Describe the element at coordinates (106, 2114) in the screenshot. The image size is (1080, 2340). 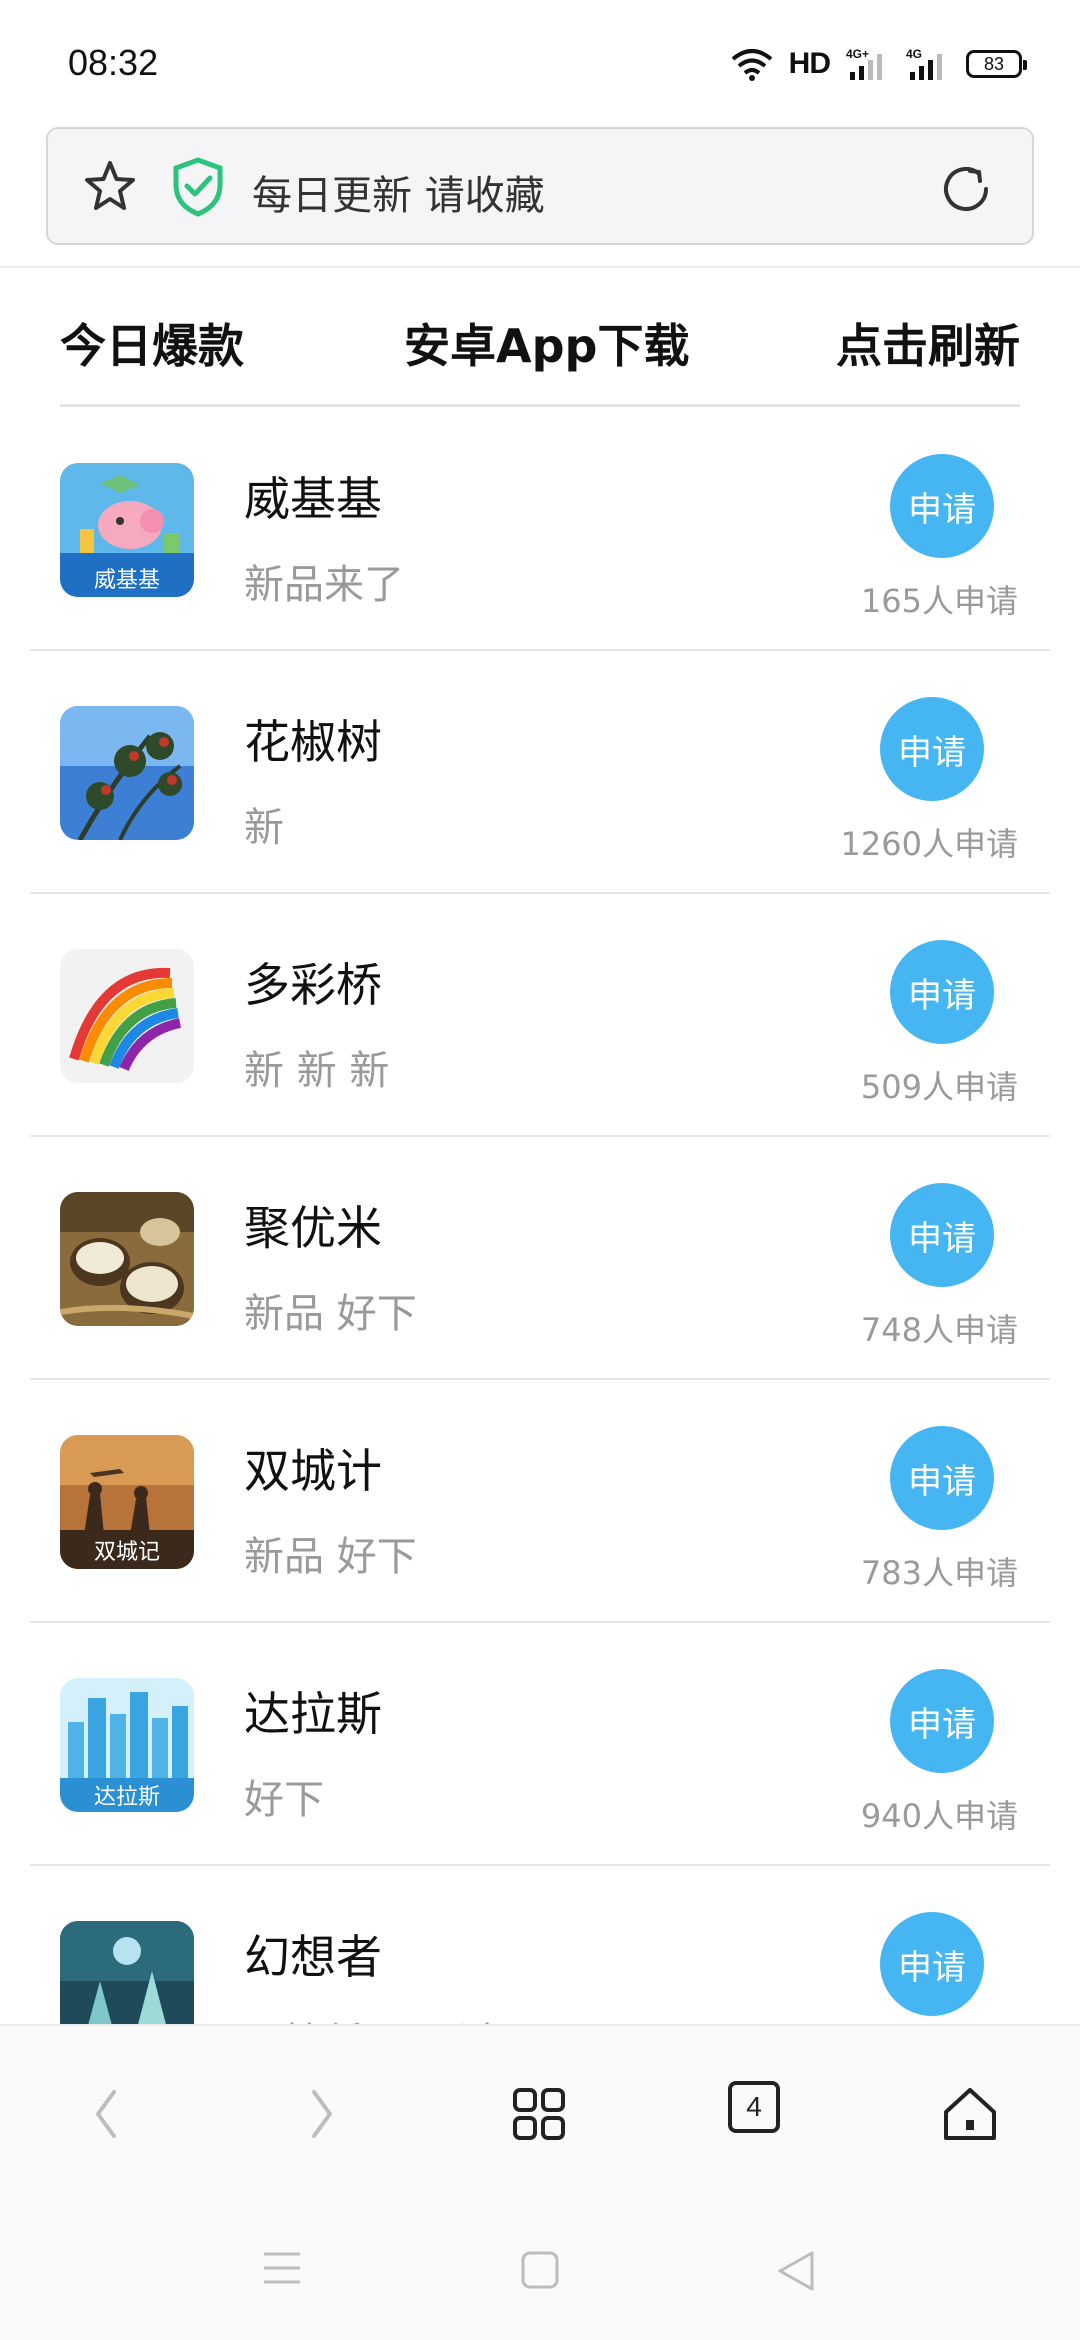
I see `back-icon` at that location.